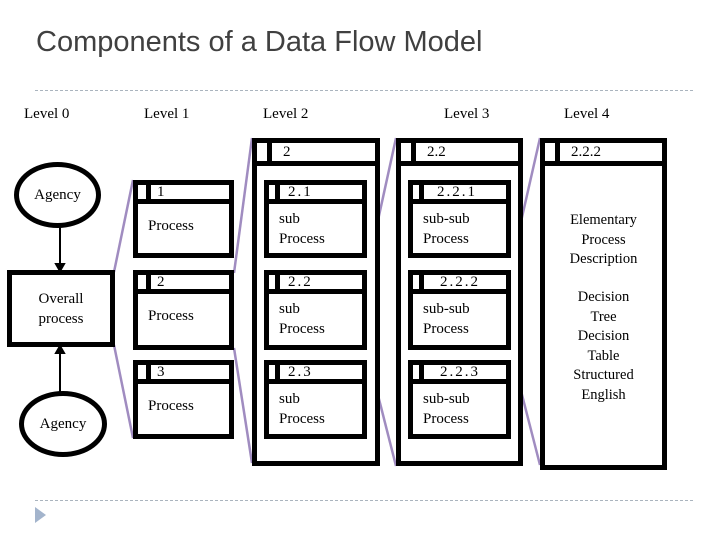 Image resolution: width=720 pixels, height=540 pixels. What do you see at coordinates (457, 192) in the screenshot?
I see `process-number: 2.2.1` at bounding box center [457, 192].